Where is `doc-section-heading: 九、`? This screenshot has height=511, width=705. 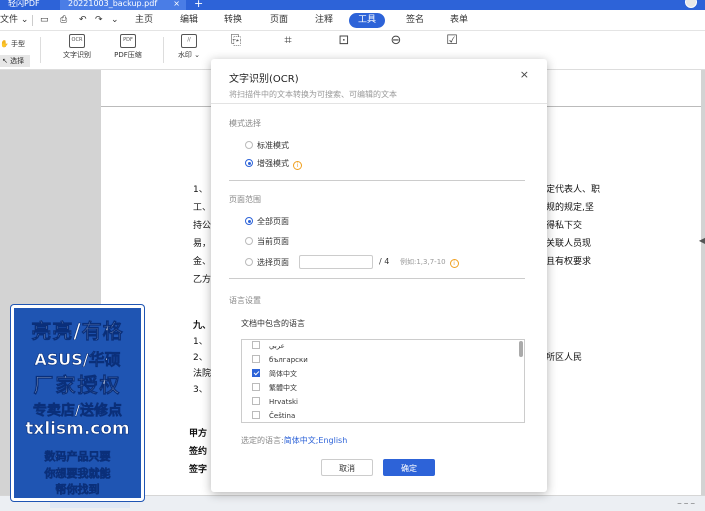
doc-section-heading: 九、 is located at coordinates (202, 324).